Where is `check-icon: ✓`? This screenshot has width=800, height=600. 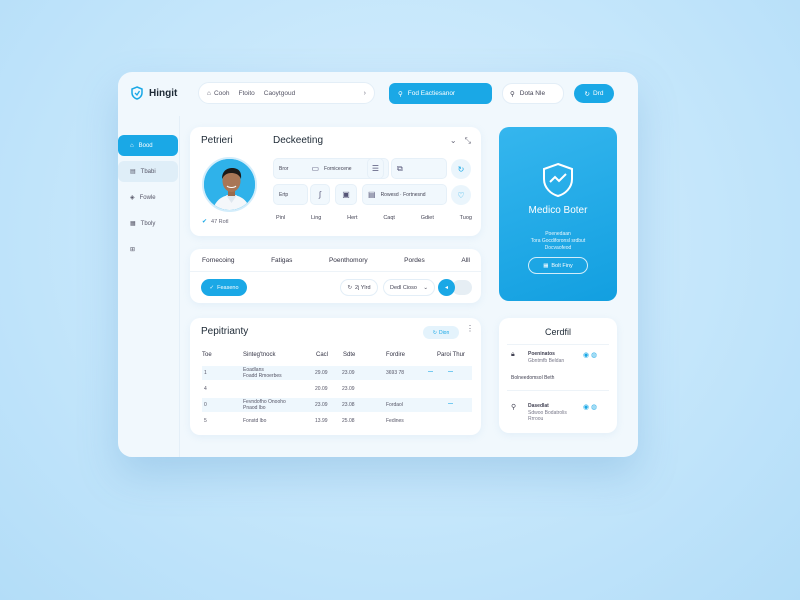
check-icon: ✓ is located at coordinates (212, 287).